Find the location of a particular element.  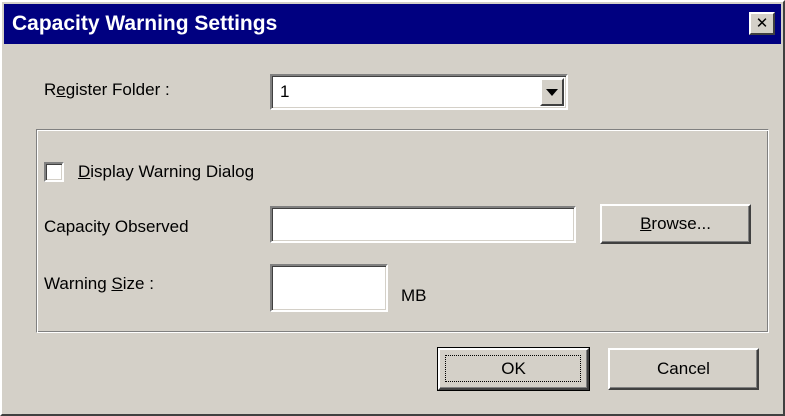

close-icon: ✕ is located at coordinates (762, 23).